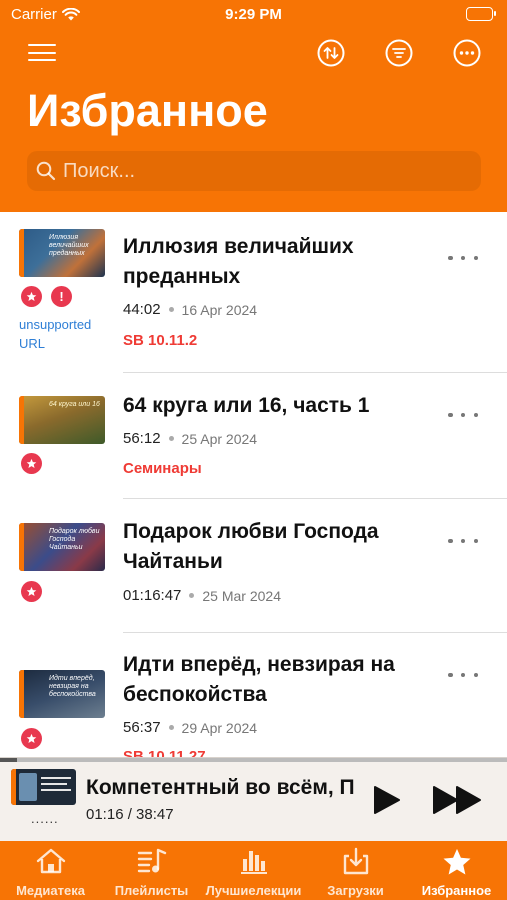 This screenshot has width=507, height=900. Describe the element at coordinates (147, 110) in the screenshot. I see `page-title: Избранное` at that location.